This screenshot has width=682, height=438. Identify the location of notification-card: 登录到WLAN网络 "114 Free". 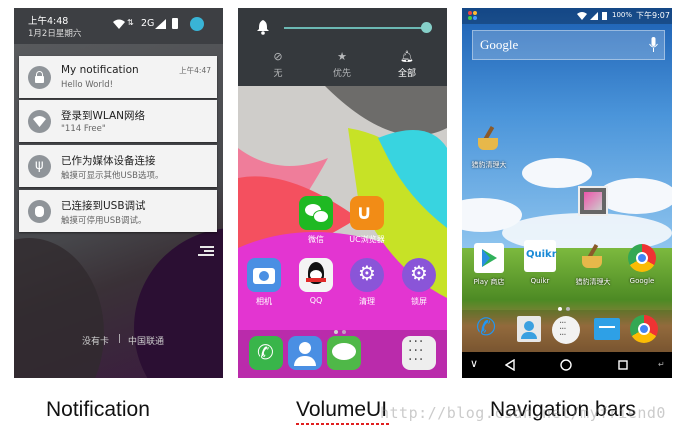
(118, 121).